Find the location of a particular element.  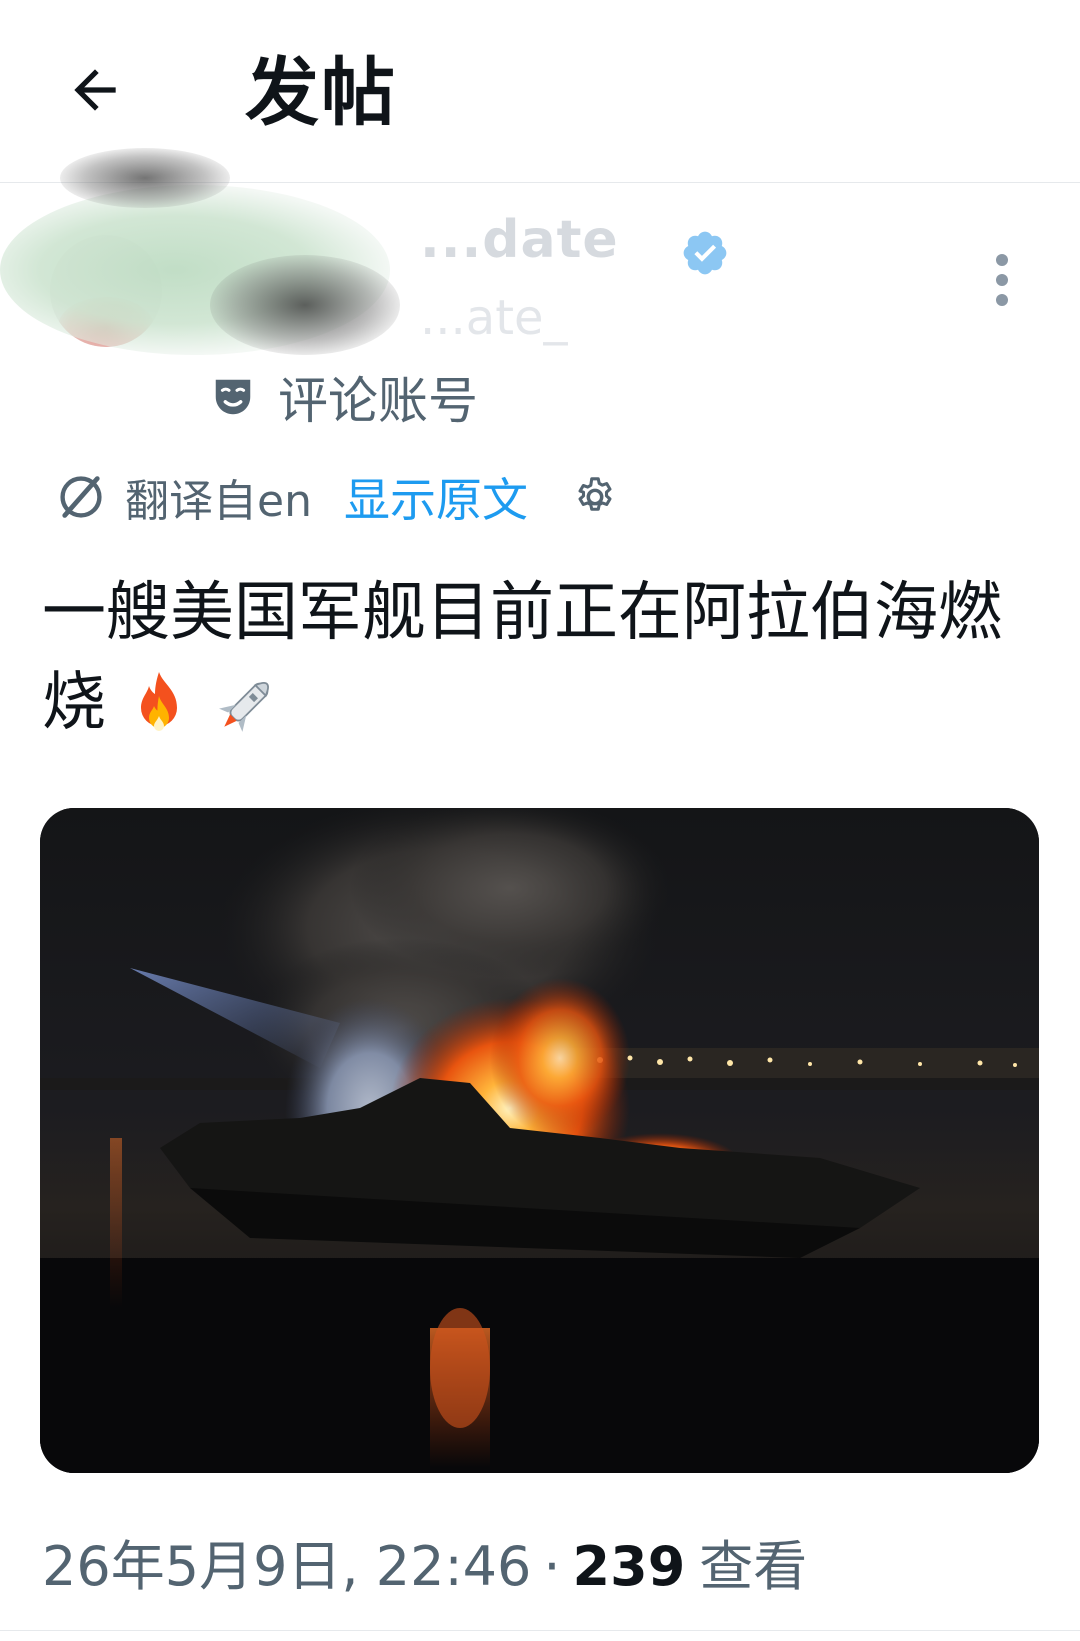

account-label-row: 评论账号 is located at coordinates (344, 397).